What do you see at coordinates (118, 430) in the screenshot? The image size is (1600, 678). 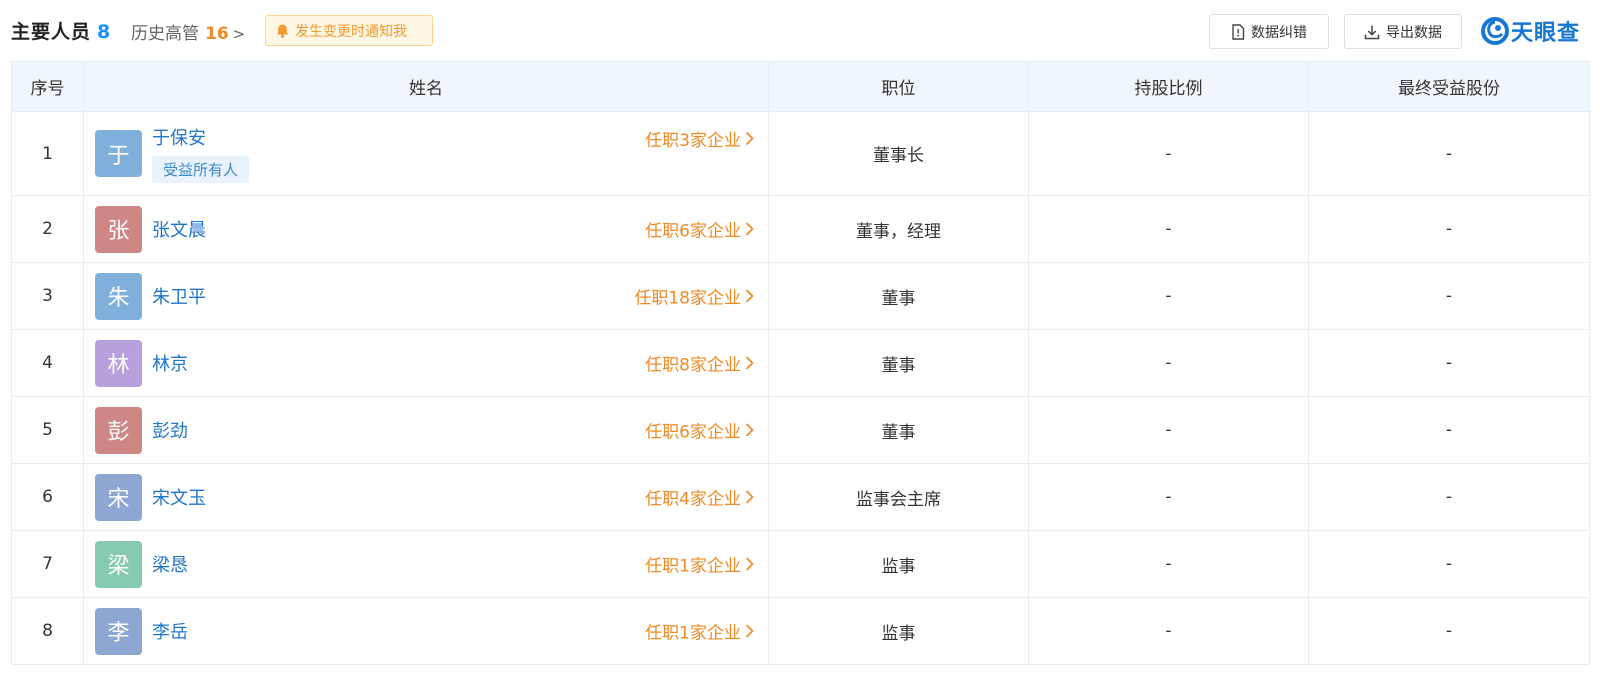 I see `avatar: 彭` at bounding box center [118, 430].